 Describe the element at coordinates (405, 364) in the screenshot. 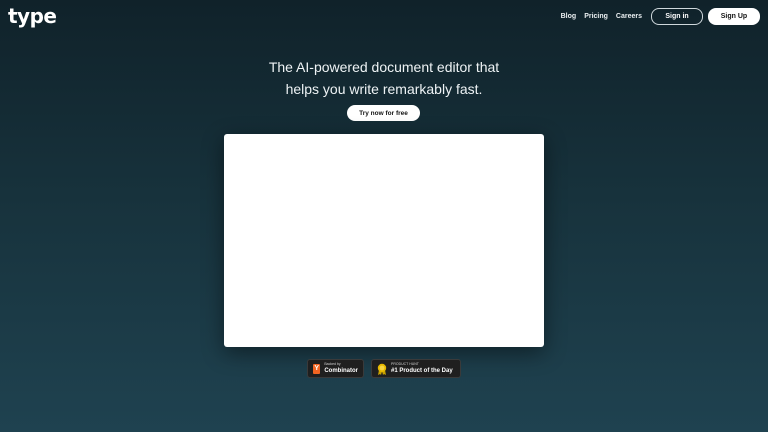

I see `ph-badge-caption: PRODUCT HUNT` at that location.